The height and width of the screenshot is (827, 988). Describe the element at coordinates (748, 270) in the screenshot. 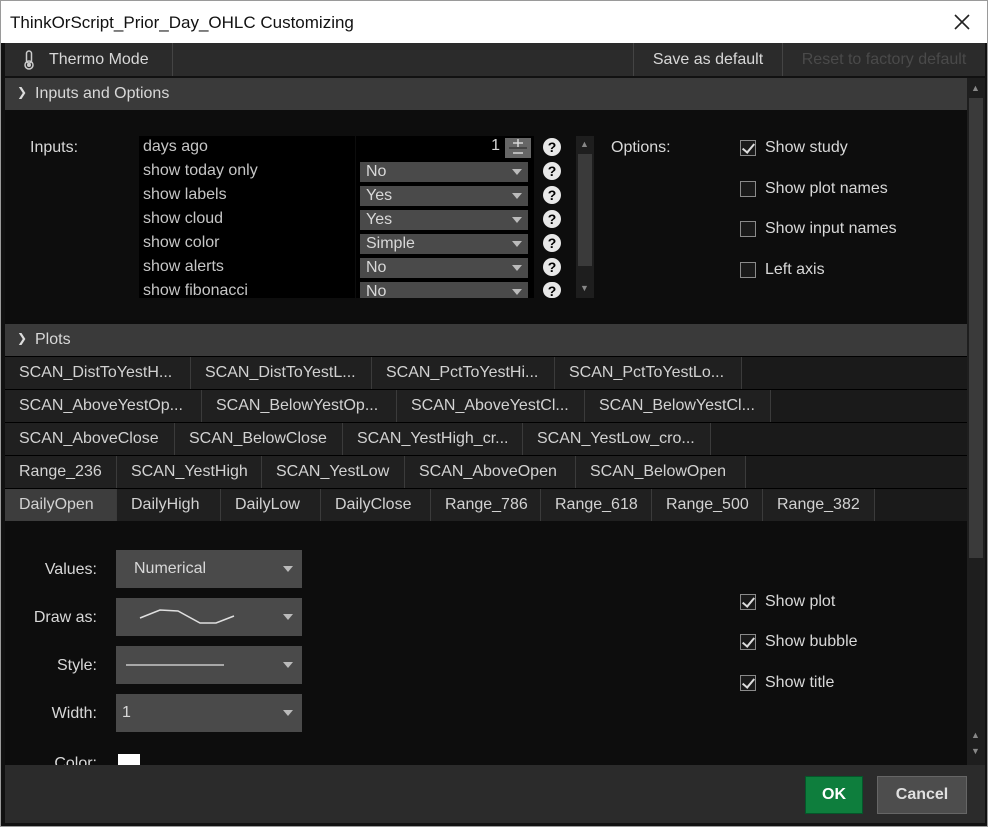

I see `left-axis-checkbox` at that location.